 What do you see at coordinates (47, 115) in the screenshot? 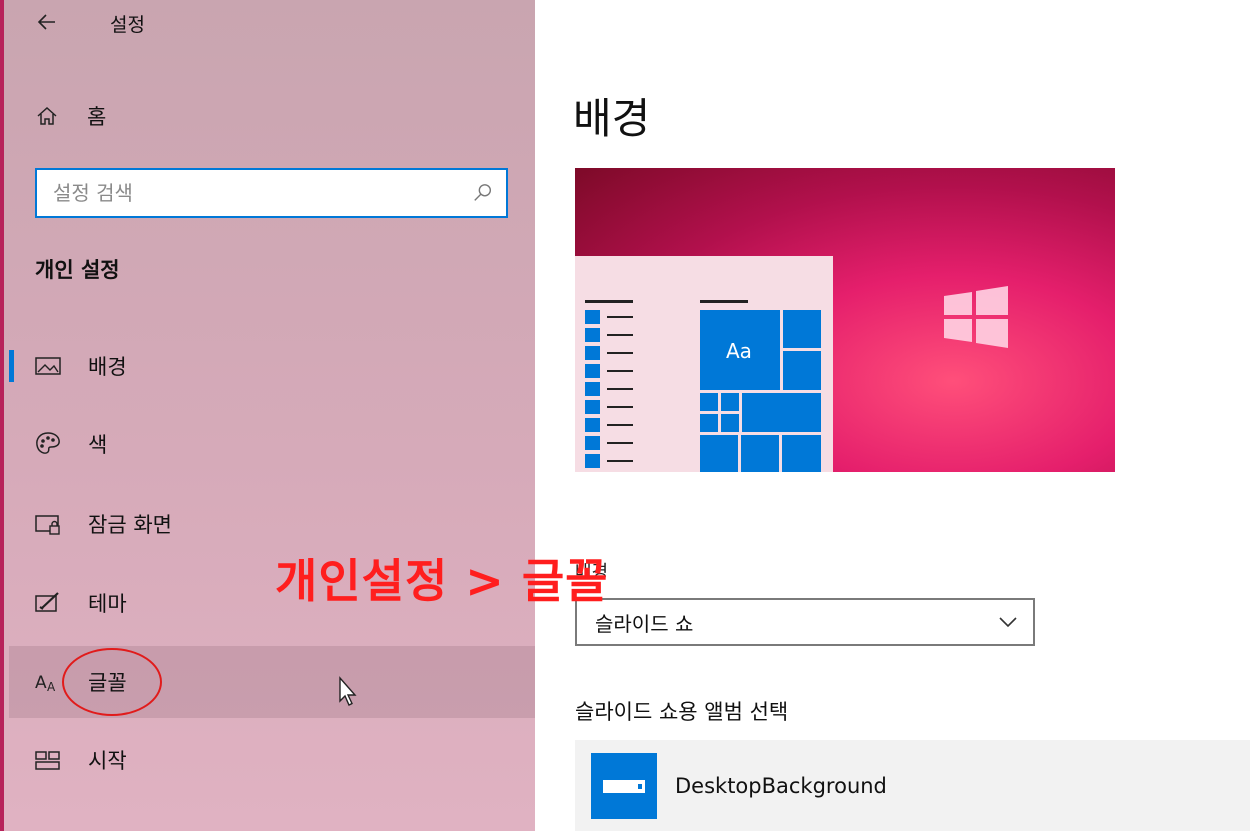
I see `home-icon` at bounding box center [47, 115].